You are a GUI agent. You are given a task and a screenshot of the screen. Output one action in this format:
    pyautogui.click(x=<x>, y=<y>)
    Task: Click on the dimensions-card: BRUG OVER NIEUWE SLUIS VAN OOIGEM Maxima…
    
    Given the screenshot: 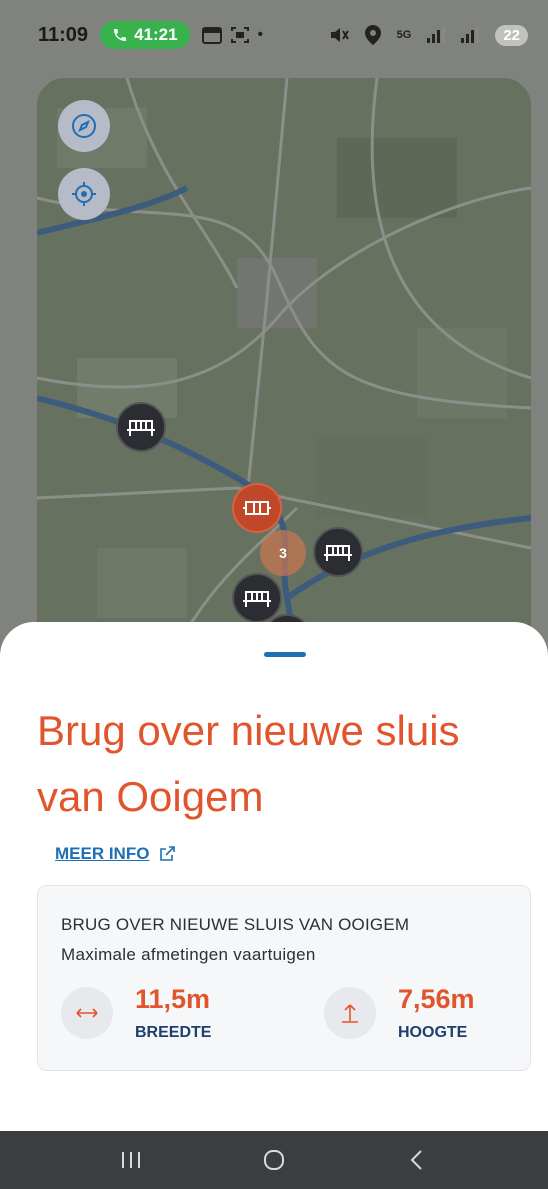 What is the action you would take?
    pyautogui.click(x=284, y=978)
    